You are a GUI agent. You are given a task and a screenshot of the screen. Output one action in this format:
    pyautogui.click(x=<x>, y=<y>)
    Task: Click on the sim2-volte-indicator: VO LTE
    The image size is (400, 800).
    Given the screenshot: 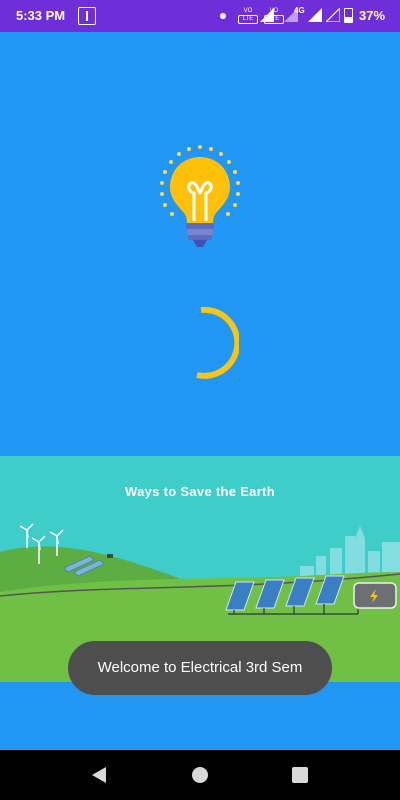 What is the action you would take?
    pyautogui.click(x=274, y=16)
    